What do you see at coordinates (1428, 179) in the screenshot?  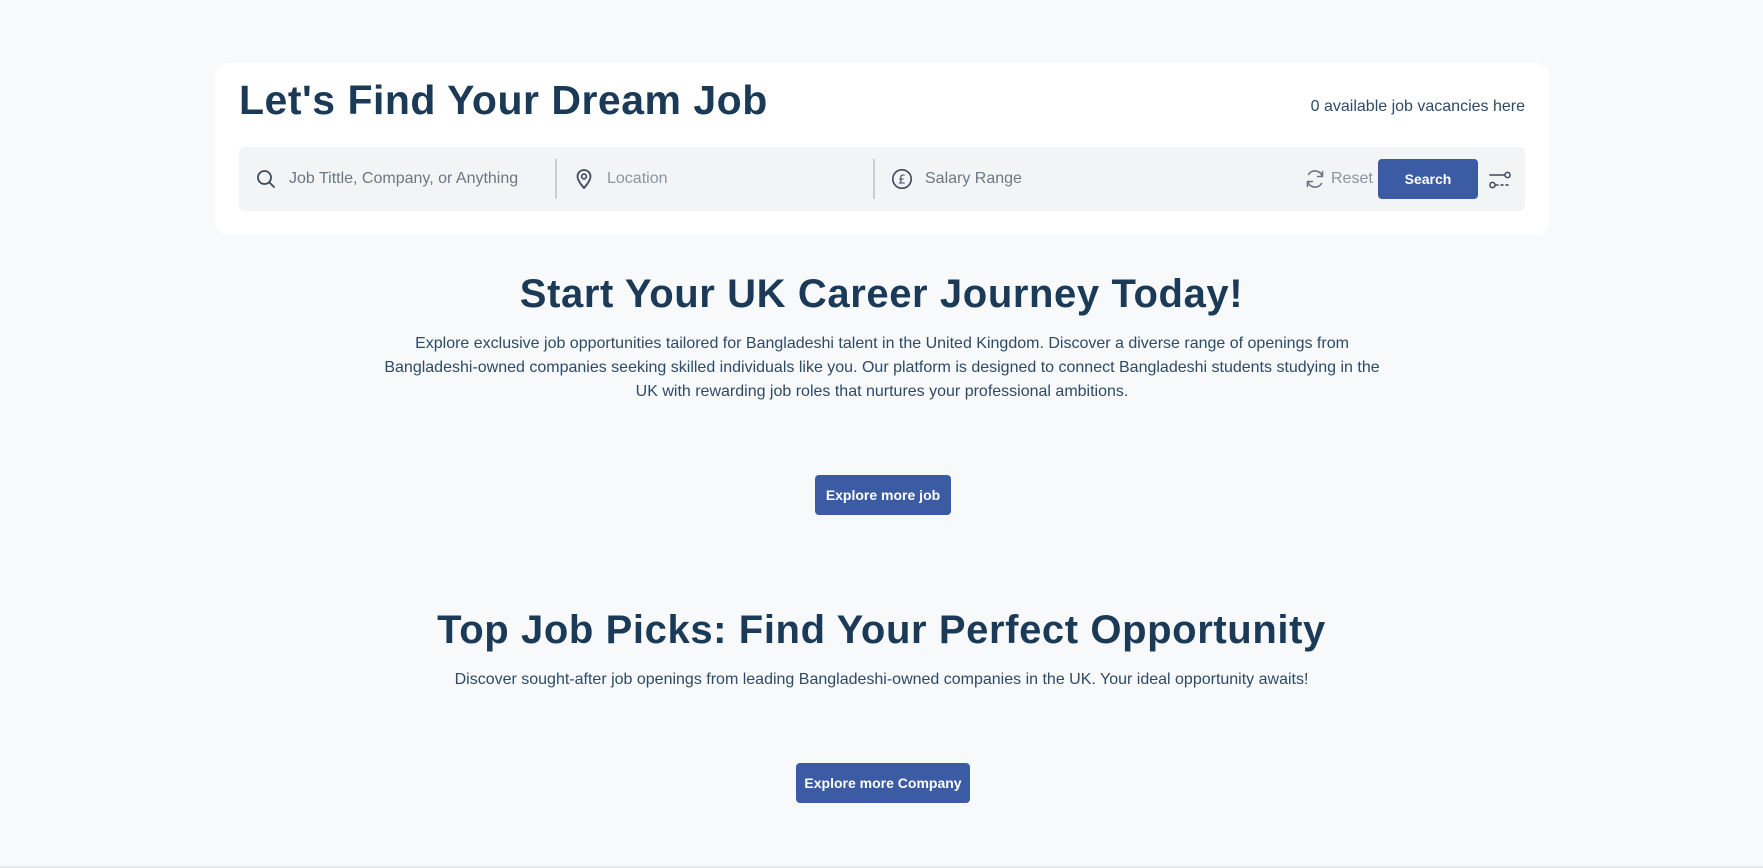 I see `search-button: Search` at bounding box center [1428, 179].